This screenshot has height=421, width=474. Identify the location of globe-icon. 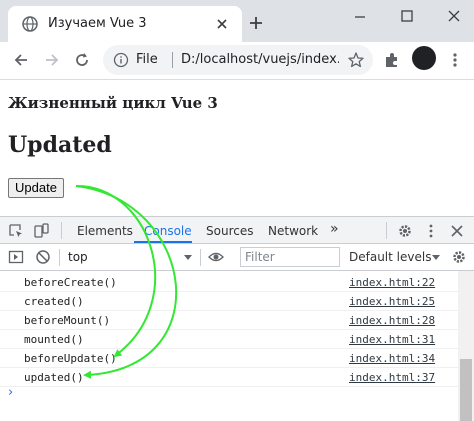
(30, 24).